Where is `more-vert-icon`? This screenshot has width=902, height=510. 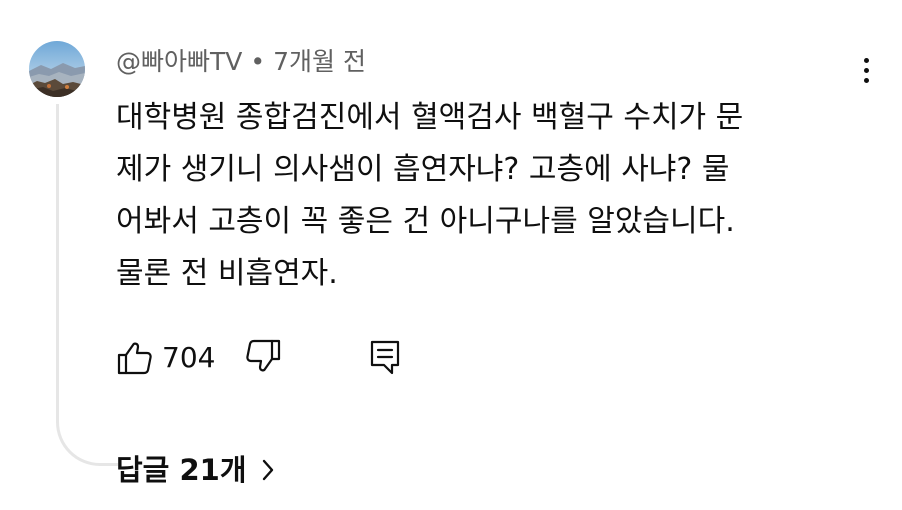 more-vert-icon is located at coordinates (866, 60).